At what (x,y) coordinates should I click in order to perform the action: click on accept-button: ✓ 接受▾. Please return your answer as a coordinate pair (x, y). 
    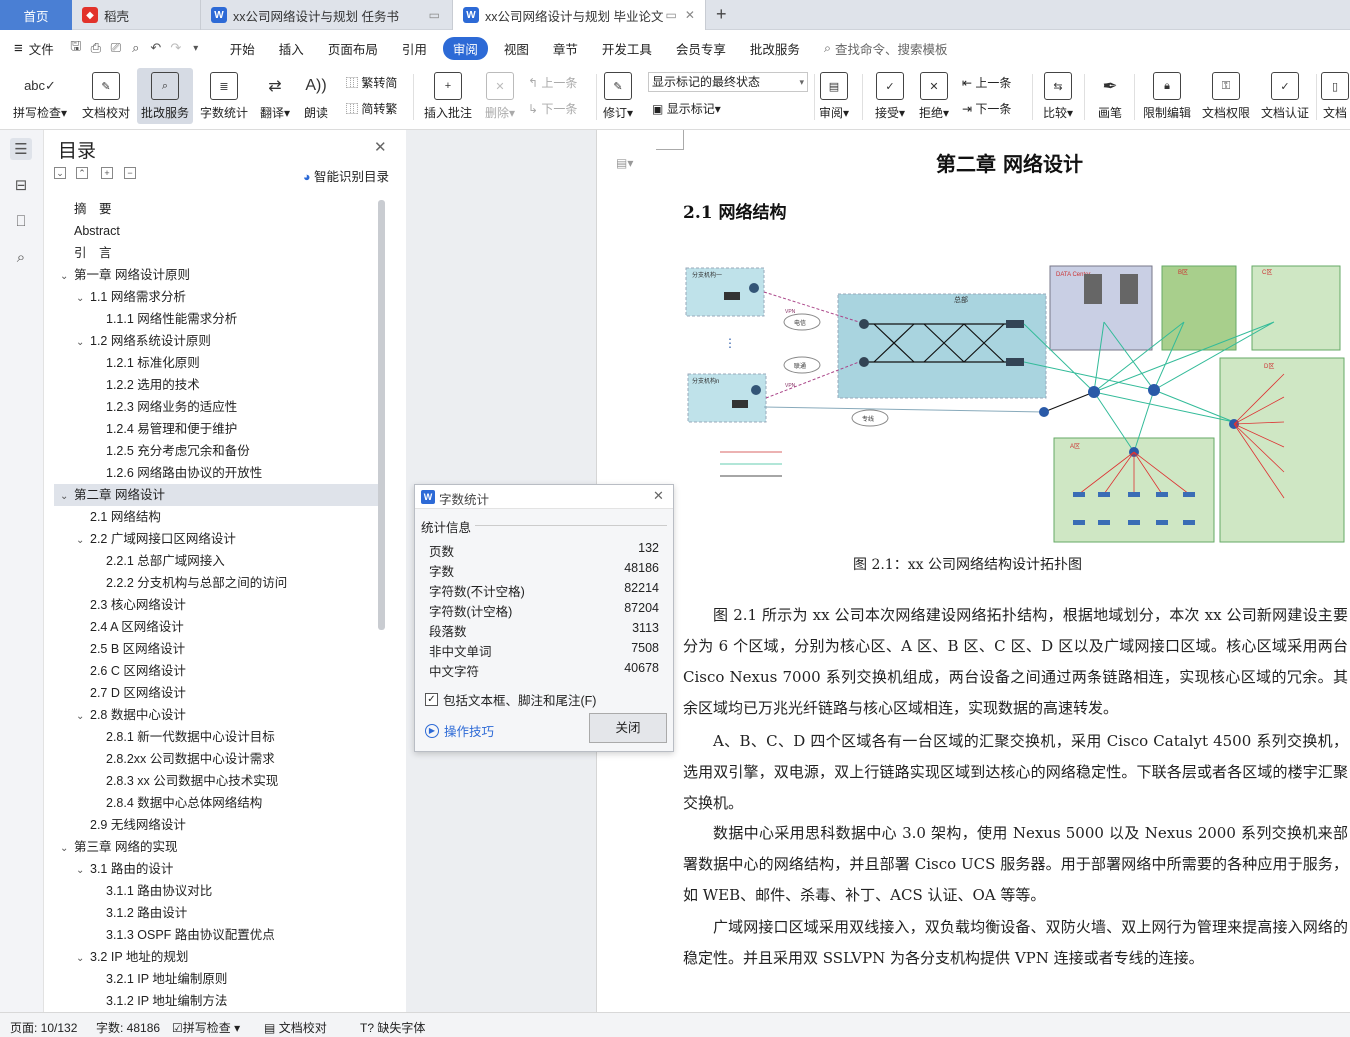
    Looking at the image, I should click on (890, 96).